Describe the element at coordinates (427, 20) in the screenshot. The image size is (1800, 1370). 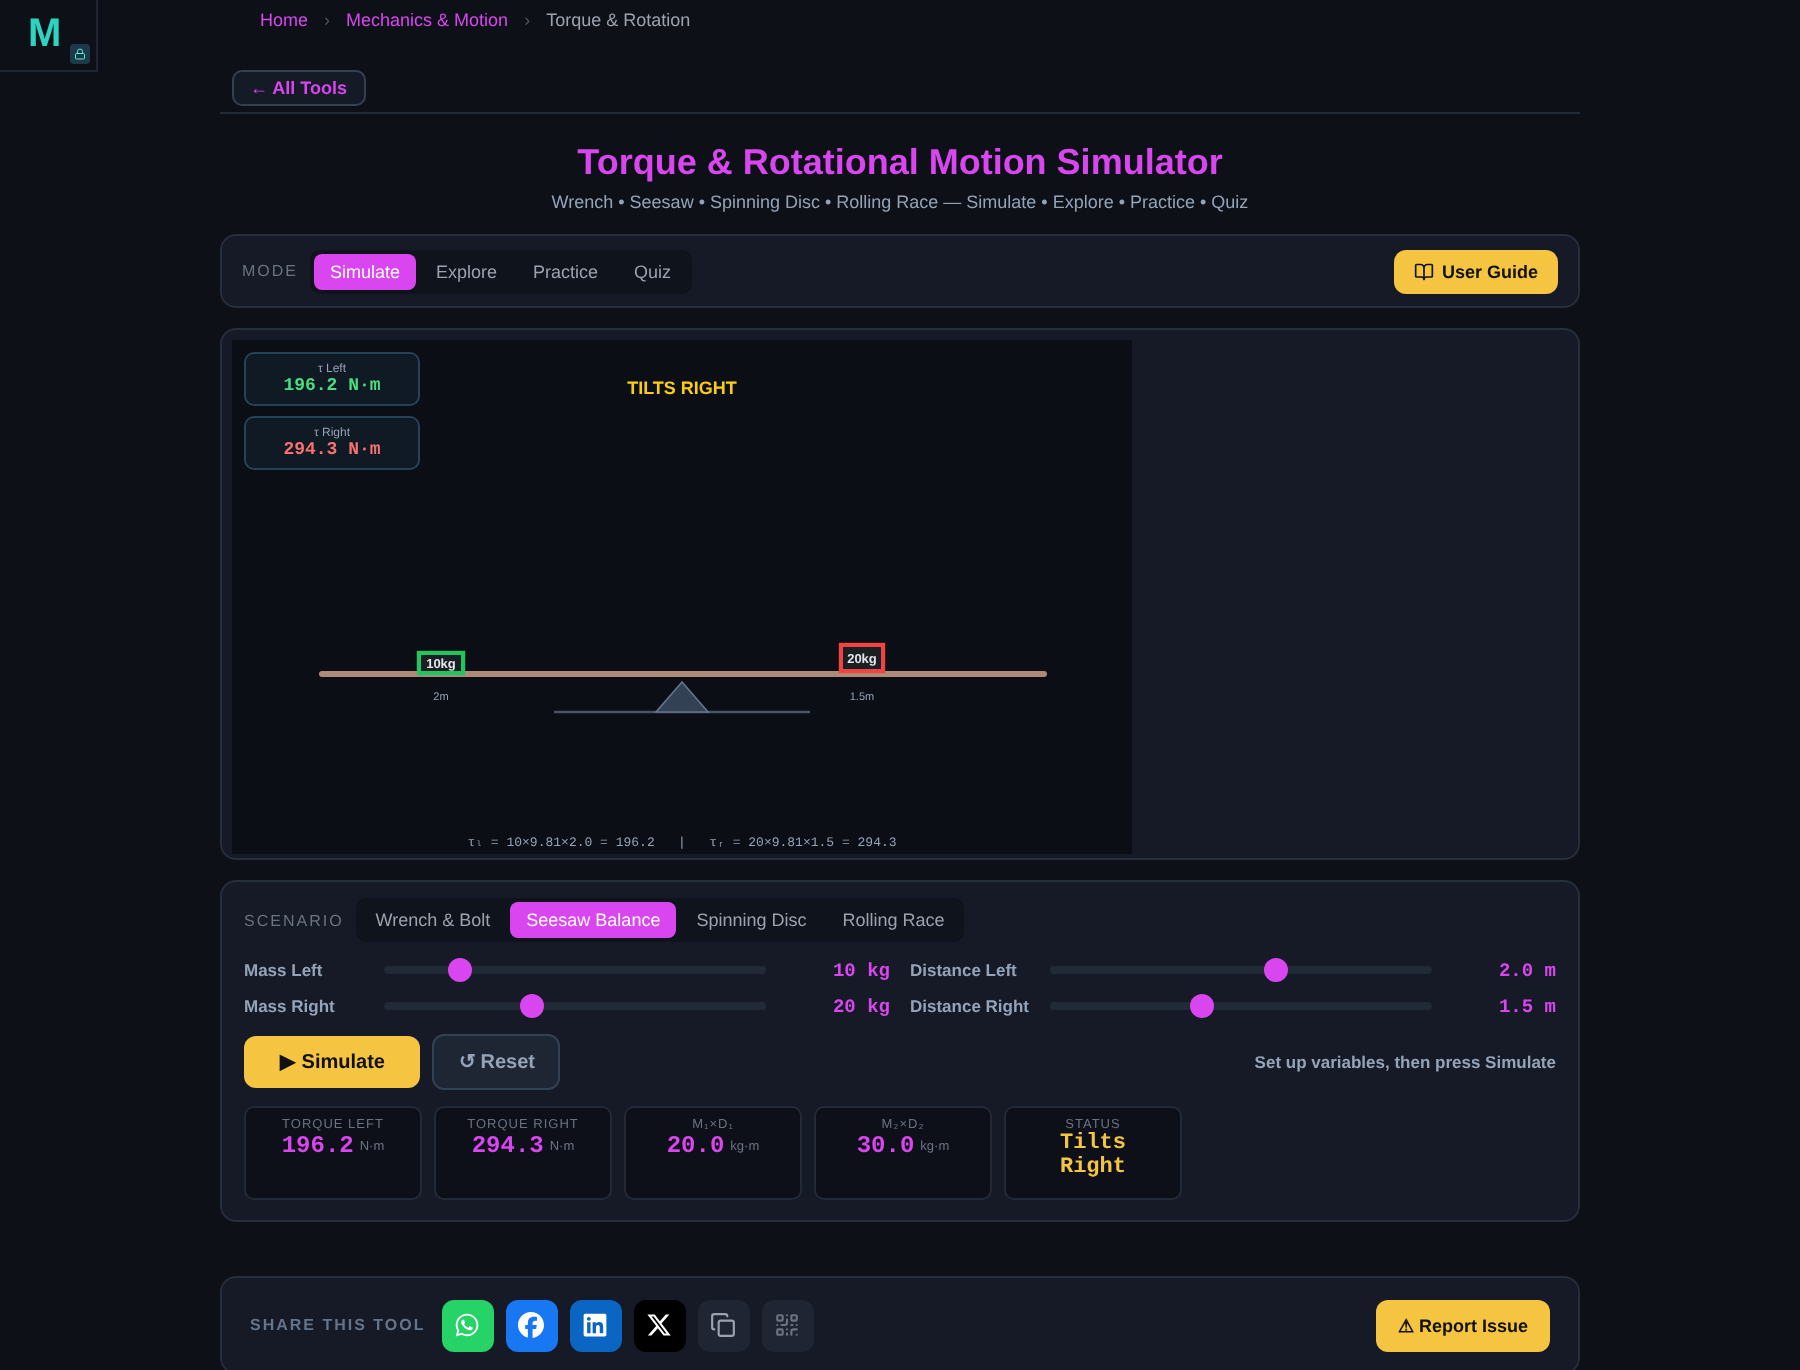
I see `breadcrumb-link: Mechanics & Motion` at that location.